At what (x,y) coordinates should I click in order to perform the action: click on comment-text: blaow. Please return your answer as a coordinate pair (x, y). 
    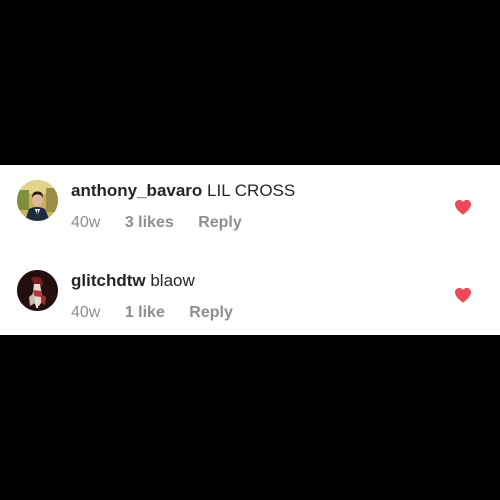
    Looking at the image, I should click on (172, 280).